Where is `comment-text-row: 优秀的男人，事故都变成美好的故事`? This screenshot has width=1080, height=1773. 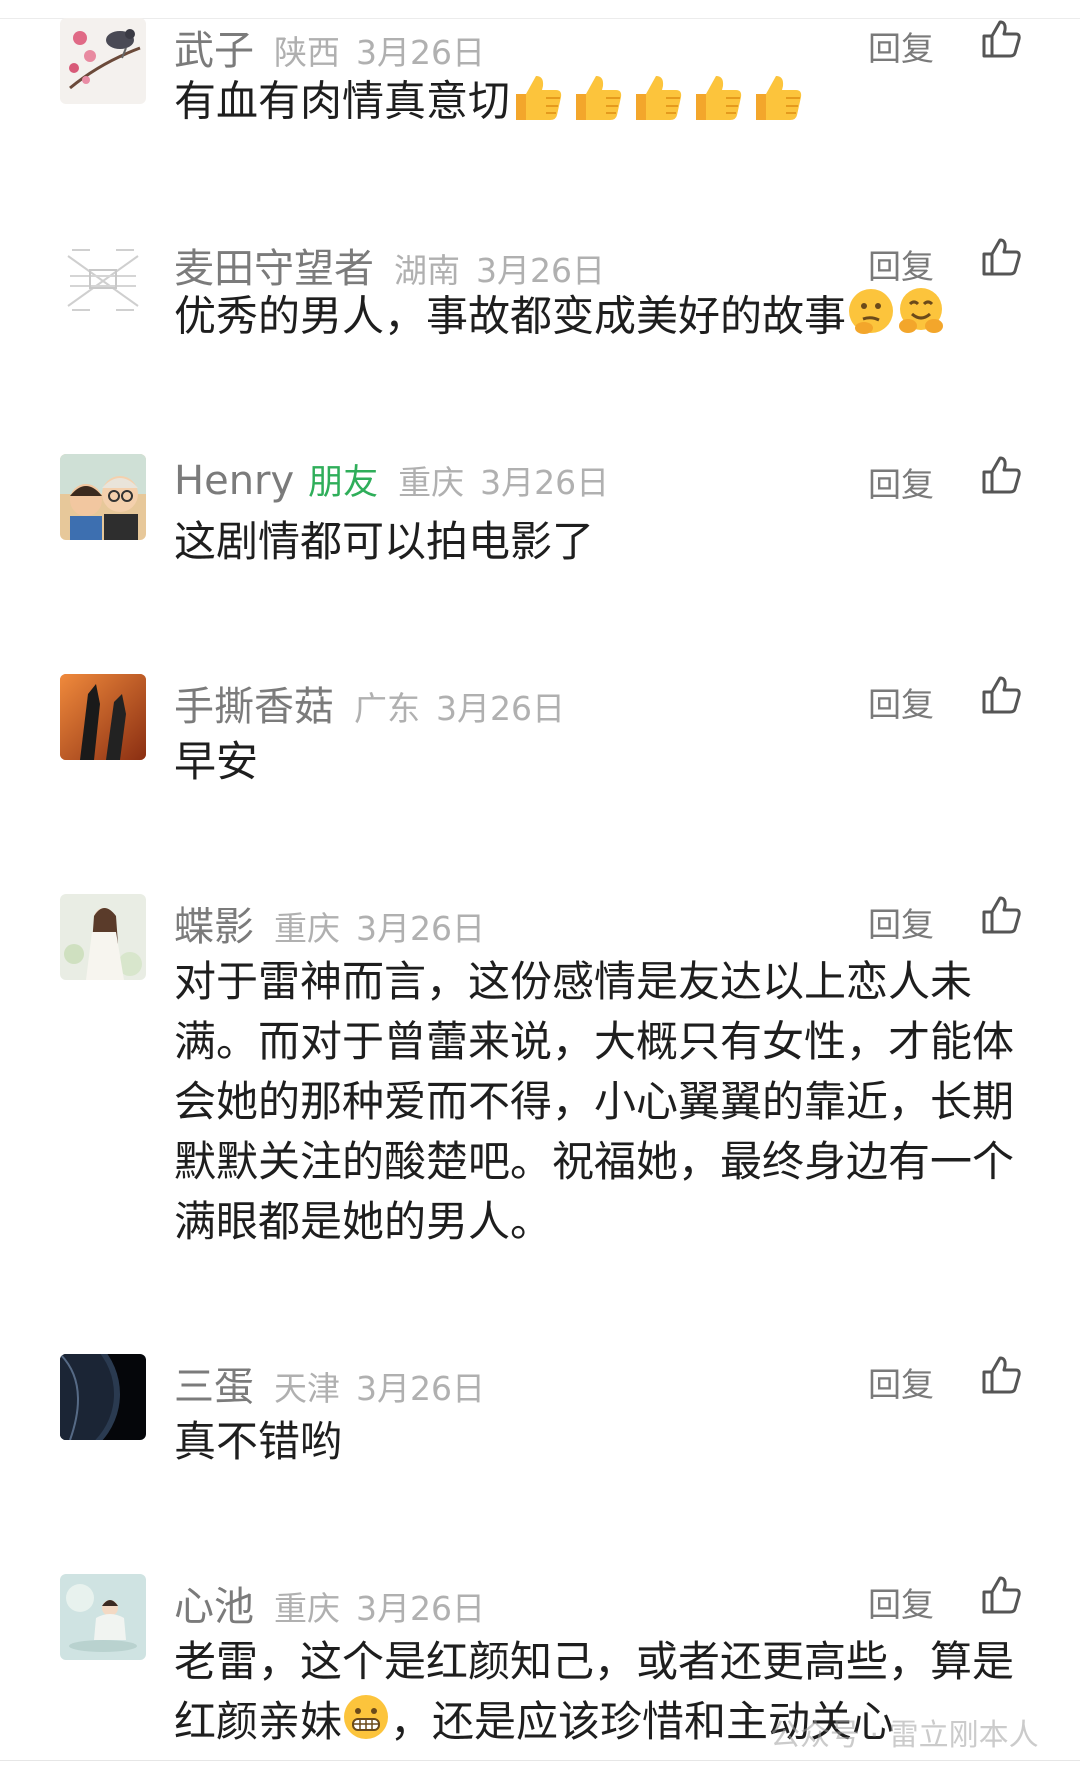 comment-text-row: 优秀的男人，事故都变成美好的故事 is located at coordinates (594, 319).